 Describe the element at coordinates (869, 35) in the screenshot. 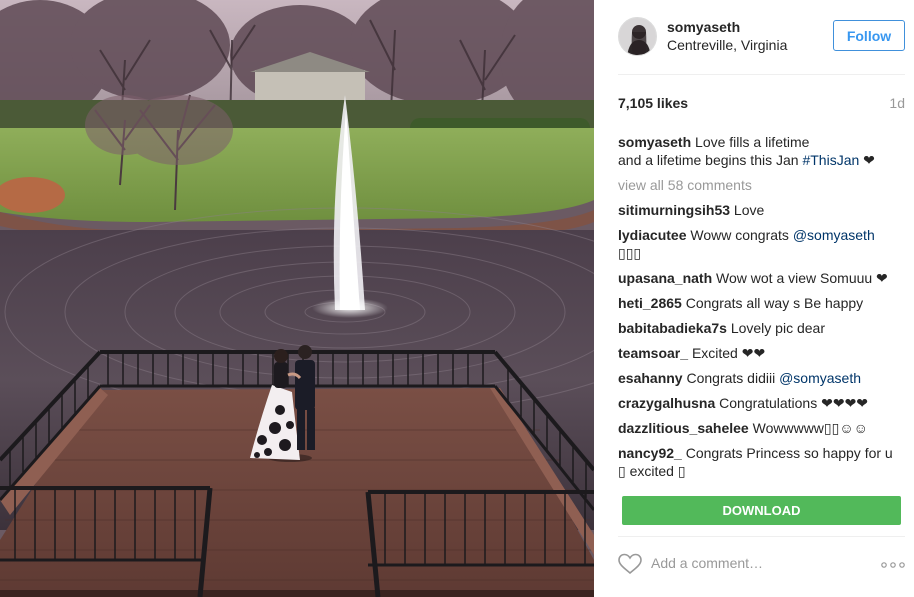

I see `follow-button: Follow` at that location.